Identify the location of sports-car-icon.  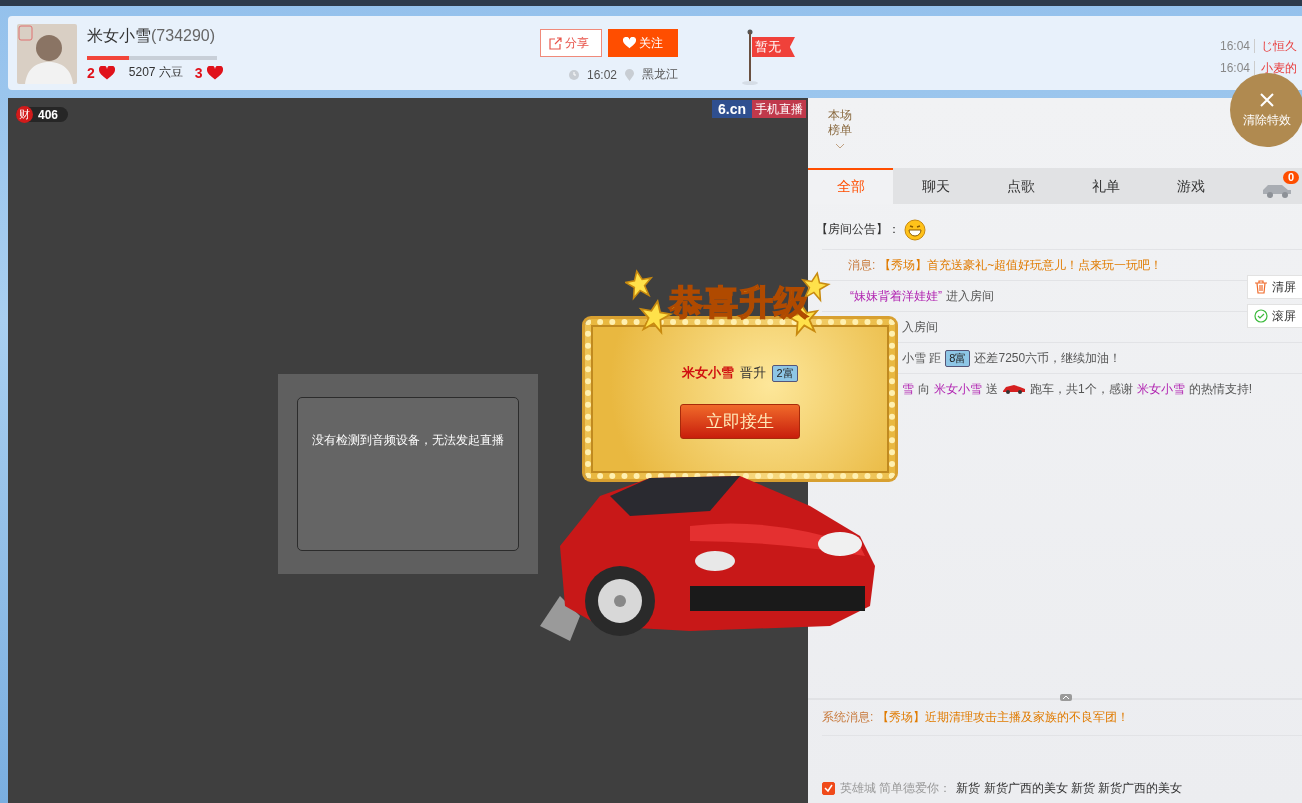
(1014, 389).